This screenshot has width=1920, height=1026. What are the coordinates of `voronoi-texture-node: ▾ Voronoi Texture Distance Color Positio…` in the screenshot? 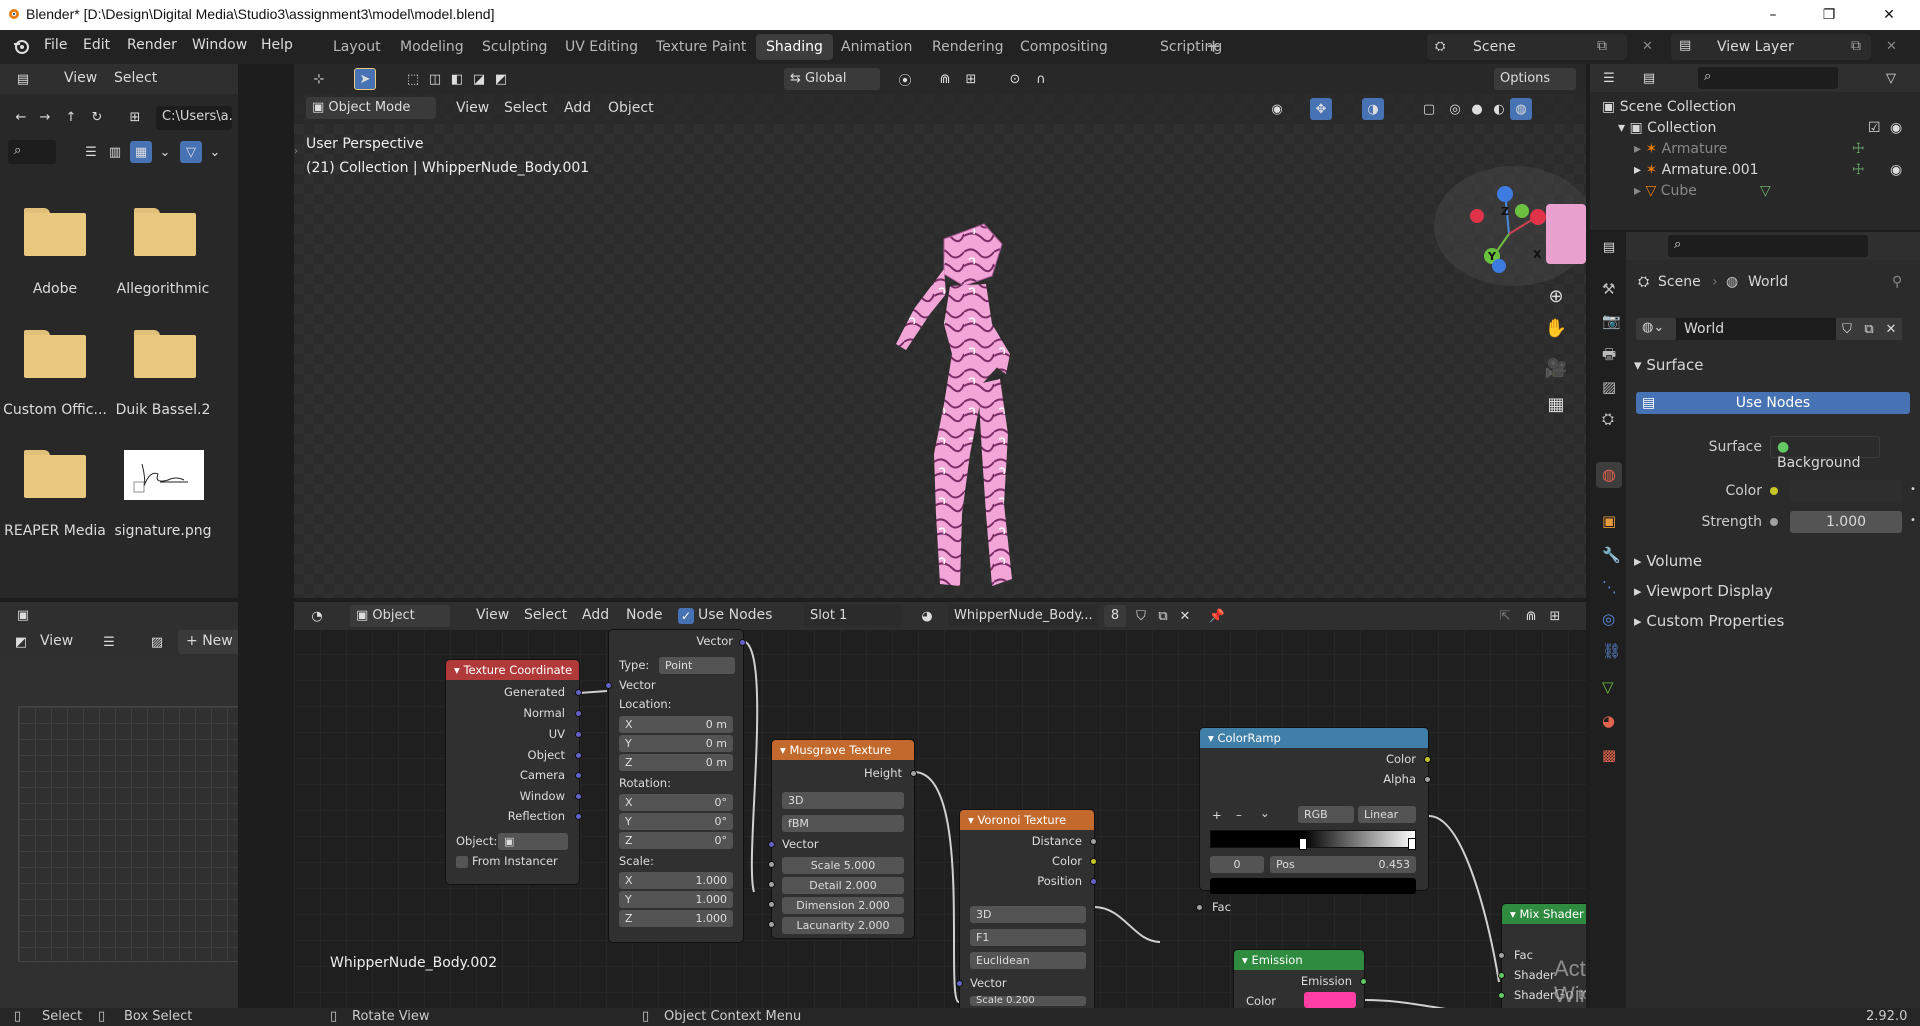 It's located at (1026, 909).